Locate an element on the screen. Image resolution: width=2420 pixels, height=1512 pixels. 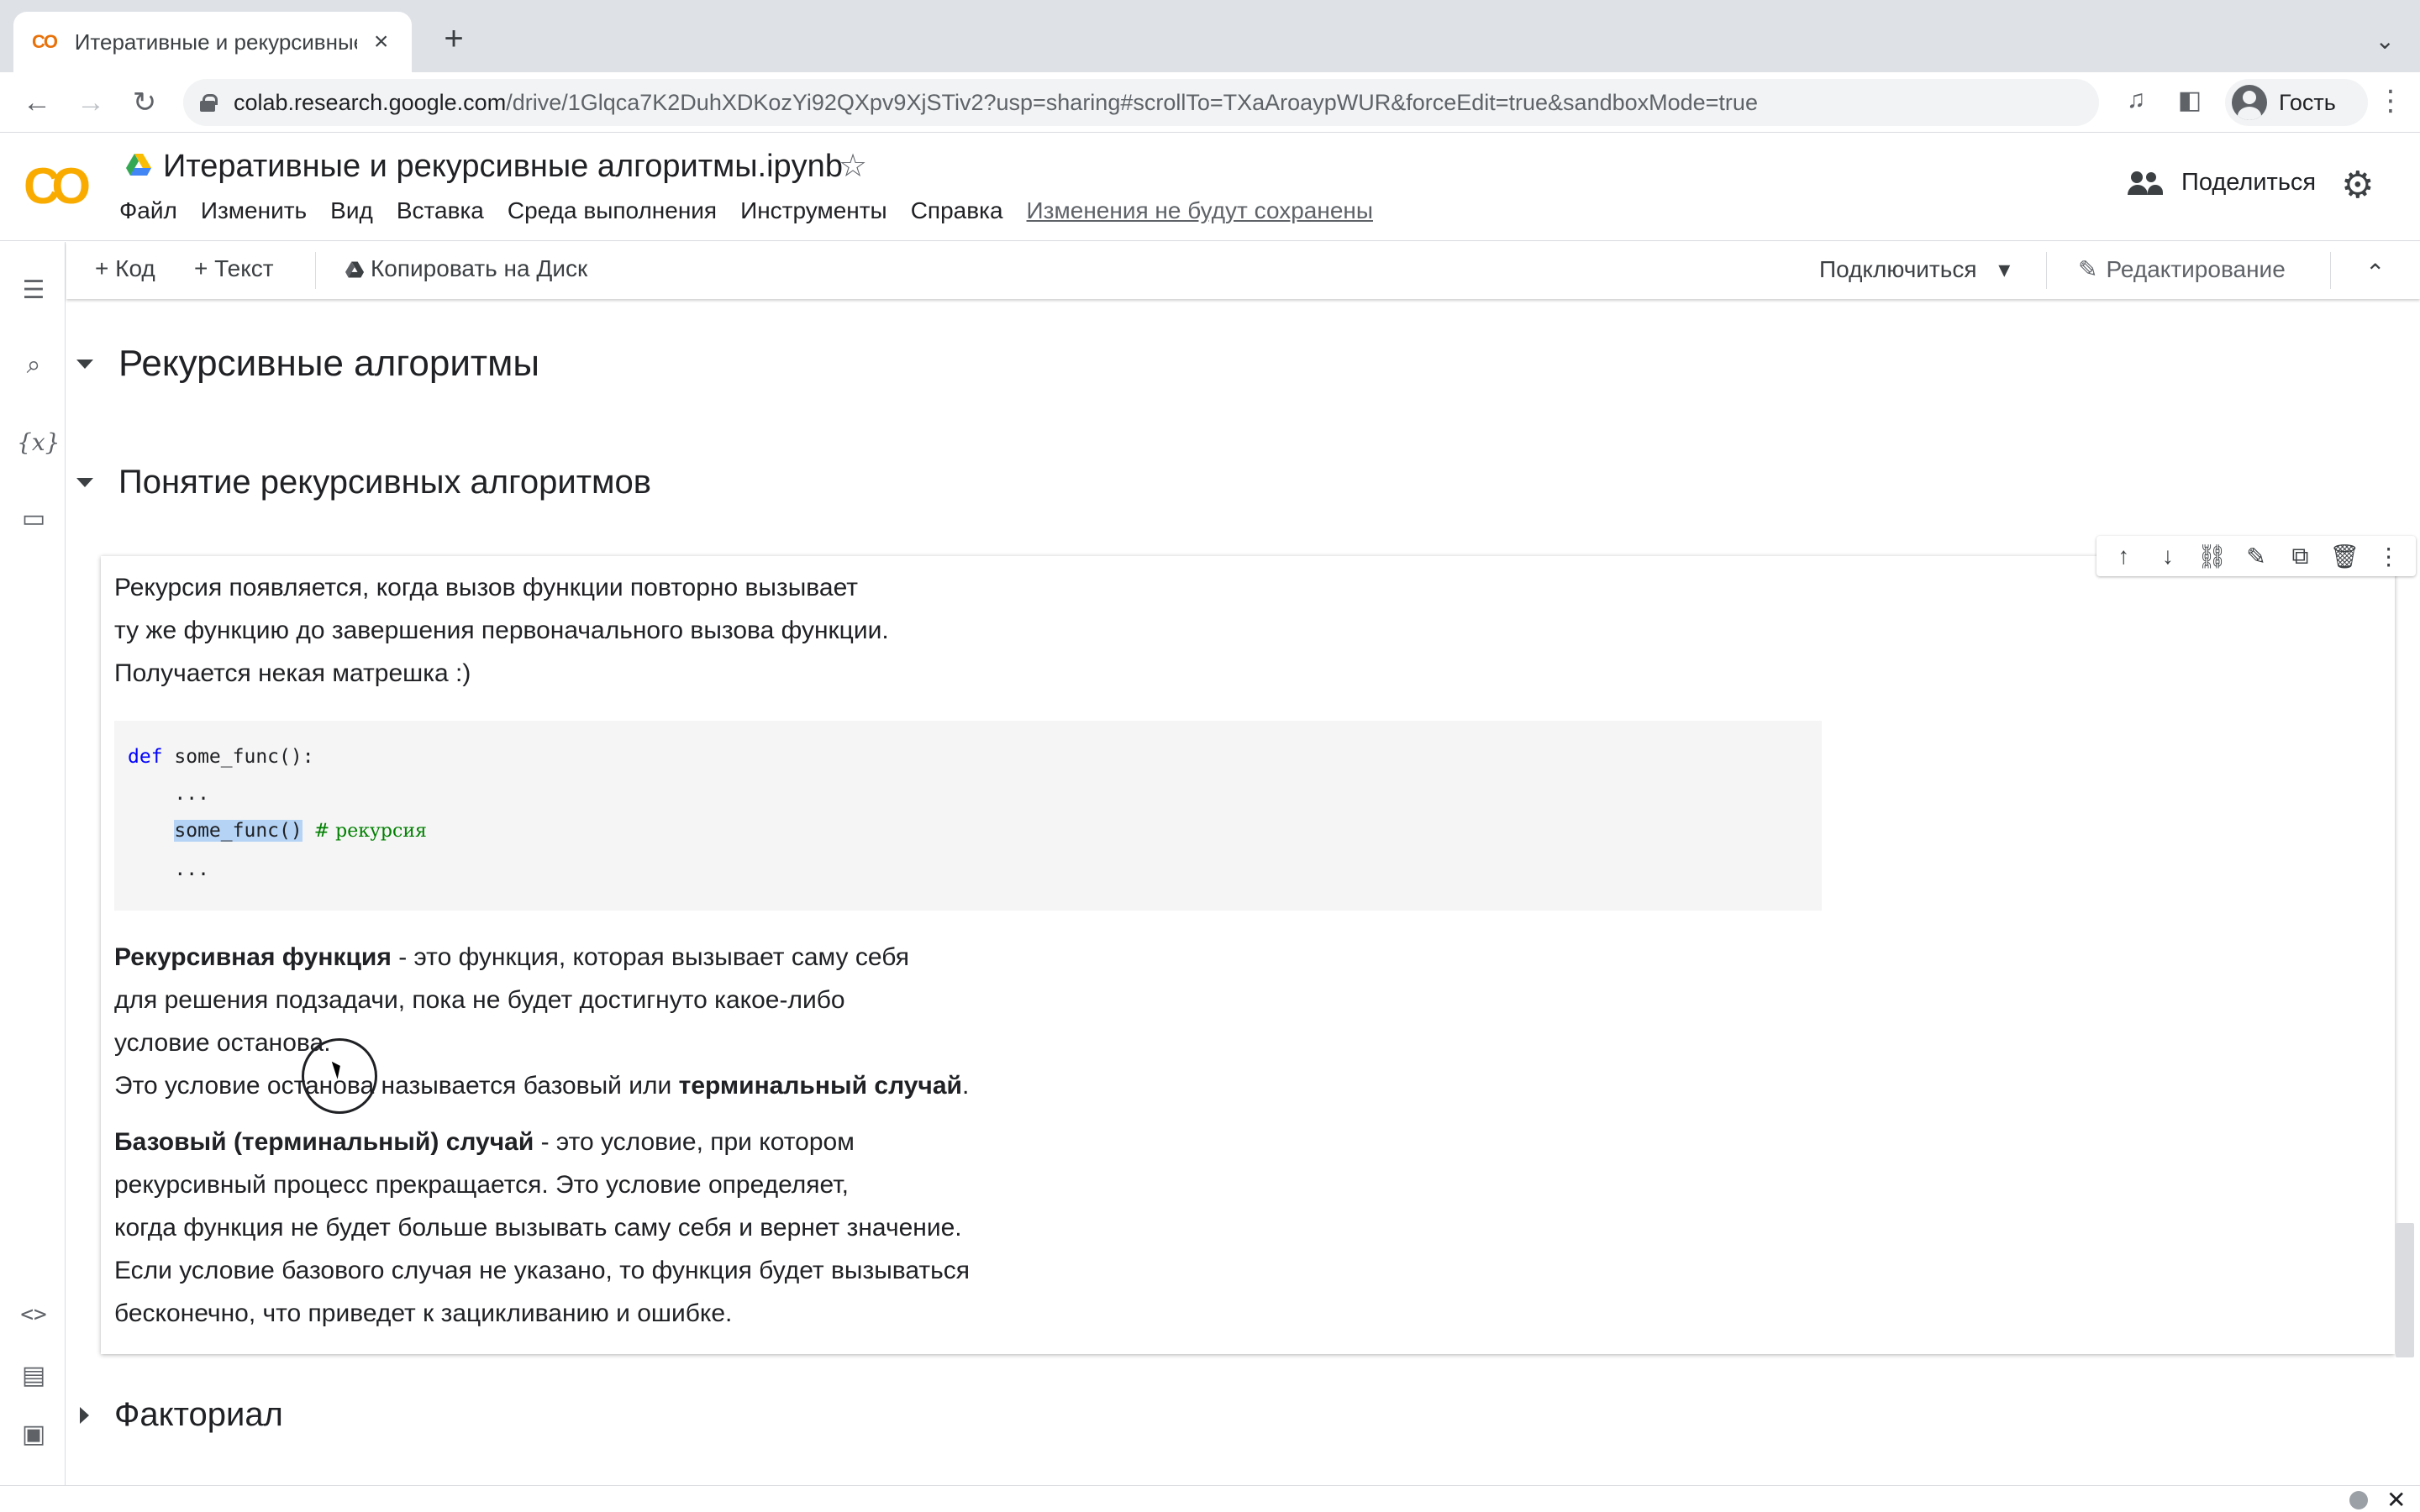
code-comment: # рекурсия is located at coordinates (364, 831).